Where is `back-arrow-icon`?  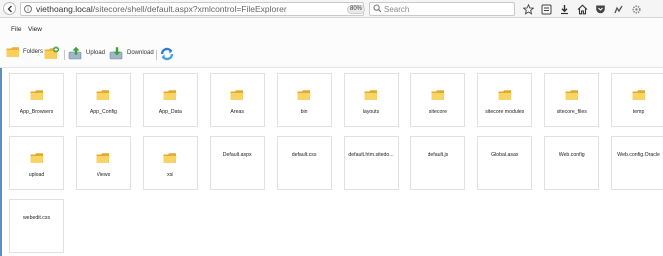
back-arrow-icon is located at coordinates (9, 8).